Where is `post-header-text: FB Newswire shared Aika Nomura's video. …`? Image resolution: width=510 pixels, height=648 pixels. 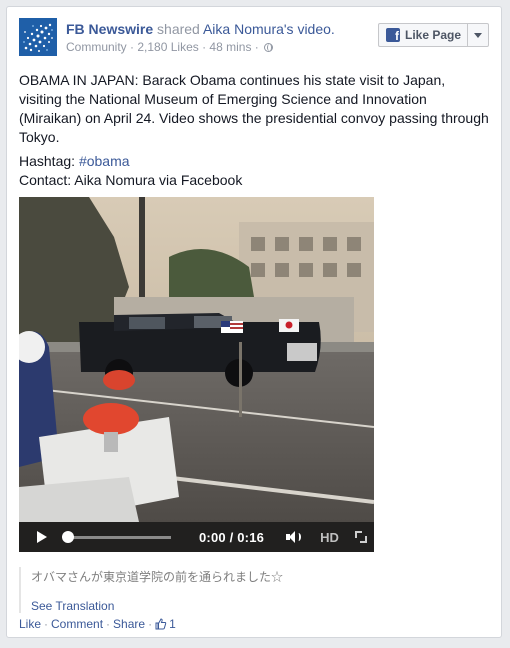
post-header-text: FB Newswire shared Aika Nomura's video. … is located at coordinates (212, 37).